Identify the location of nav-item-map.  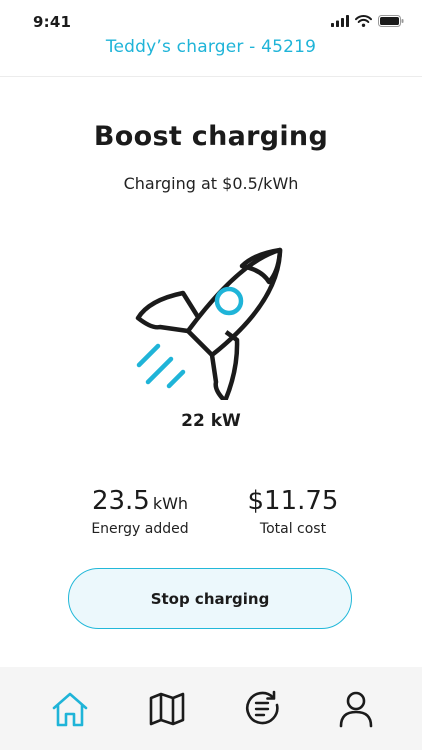
(167, 709).